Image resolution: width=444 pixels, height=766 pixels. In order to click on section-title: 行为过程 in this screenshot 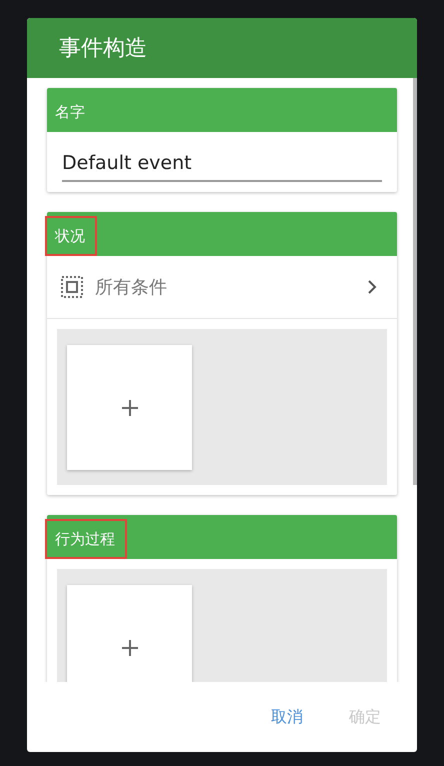, I will do `click(86, 539)`.